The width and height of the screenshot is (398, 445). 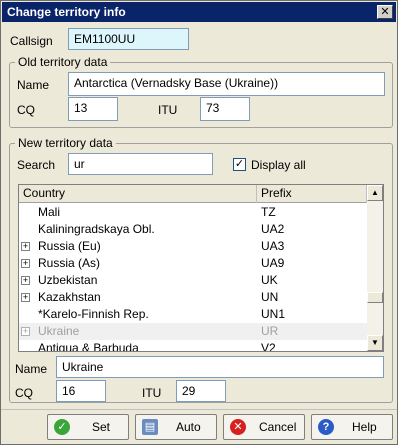 I want to click on auto-button: ▤ Auto, so click(x=176, y=427).